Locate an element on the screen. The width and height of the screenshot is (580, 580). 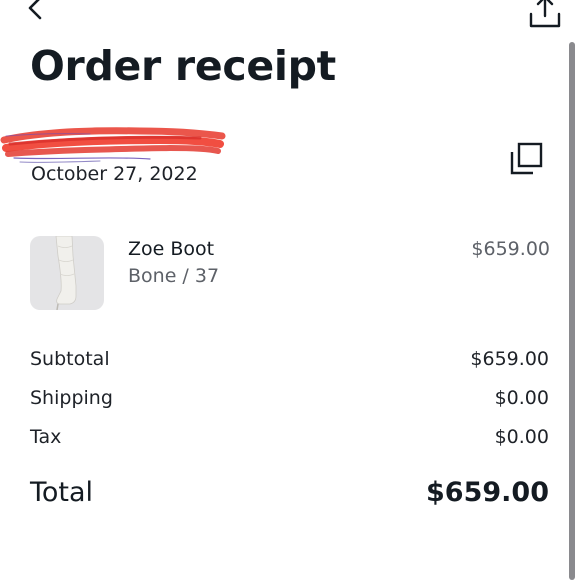
product-variant: Bone / 37 is located at coordinates (174, 276).